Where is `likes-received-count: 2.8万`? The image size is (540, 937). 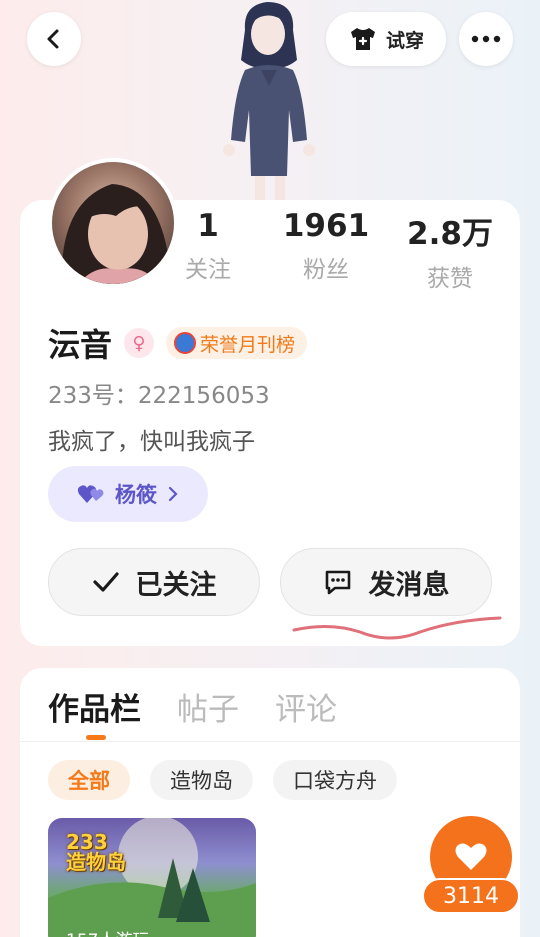
likes-received-count: 2.8万 is located at coordinates (450, 234).